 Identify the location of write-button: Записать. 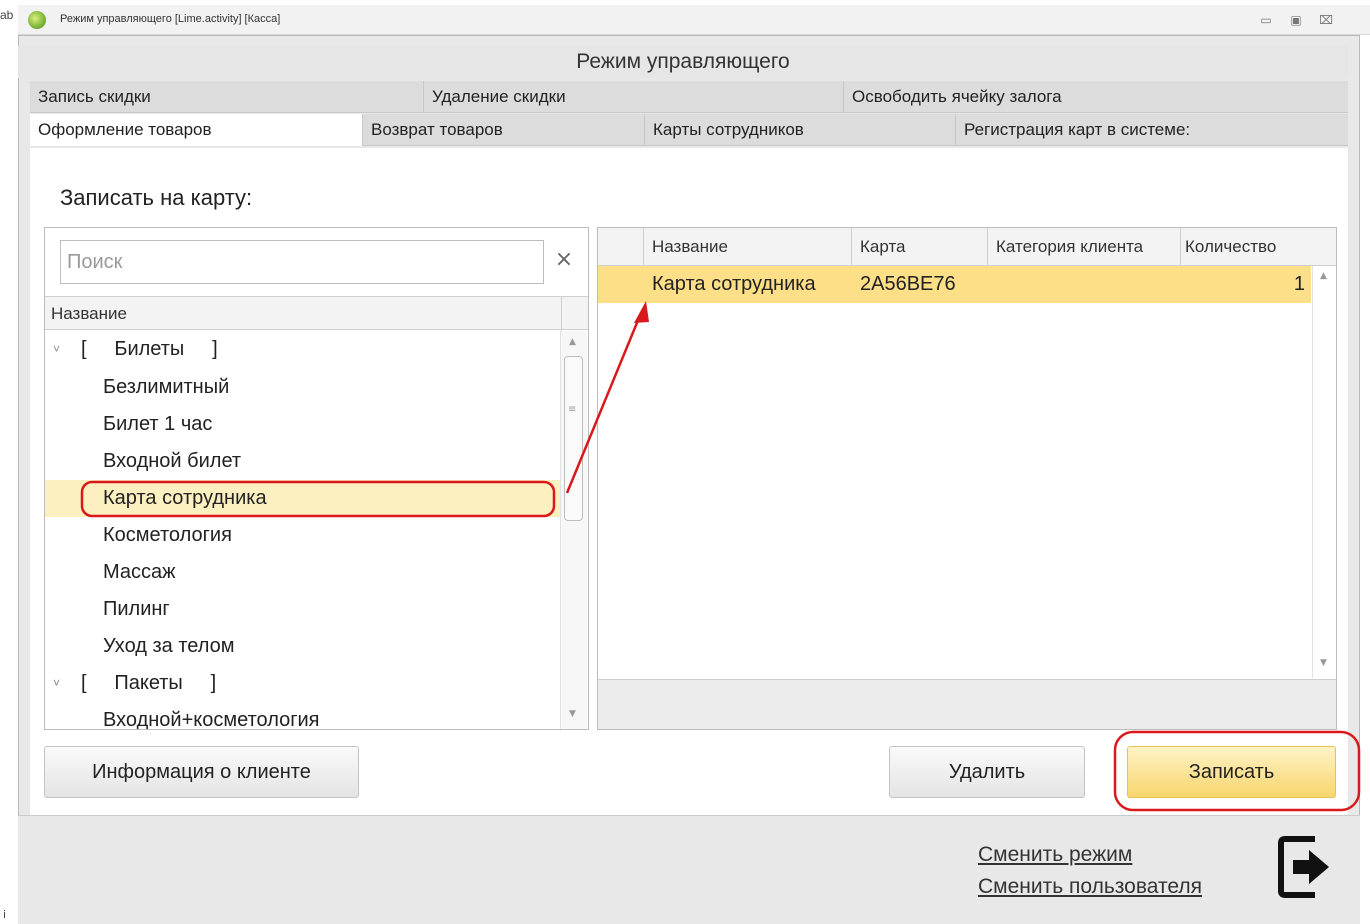
(1231, 772).